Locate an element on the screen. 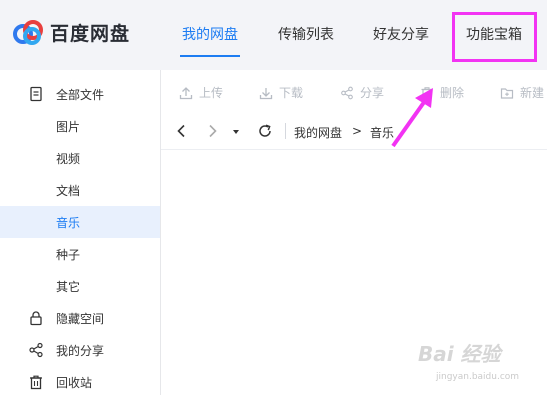  download-button: 下载 is located at coordinates (281, 92).